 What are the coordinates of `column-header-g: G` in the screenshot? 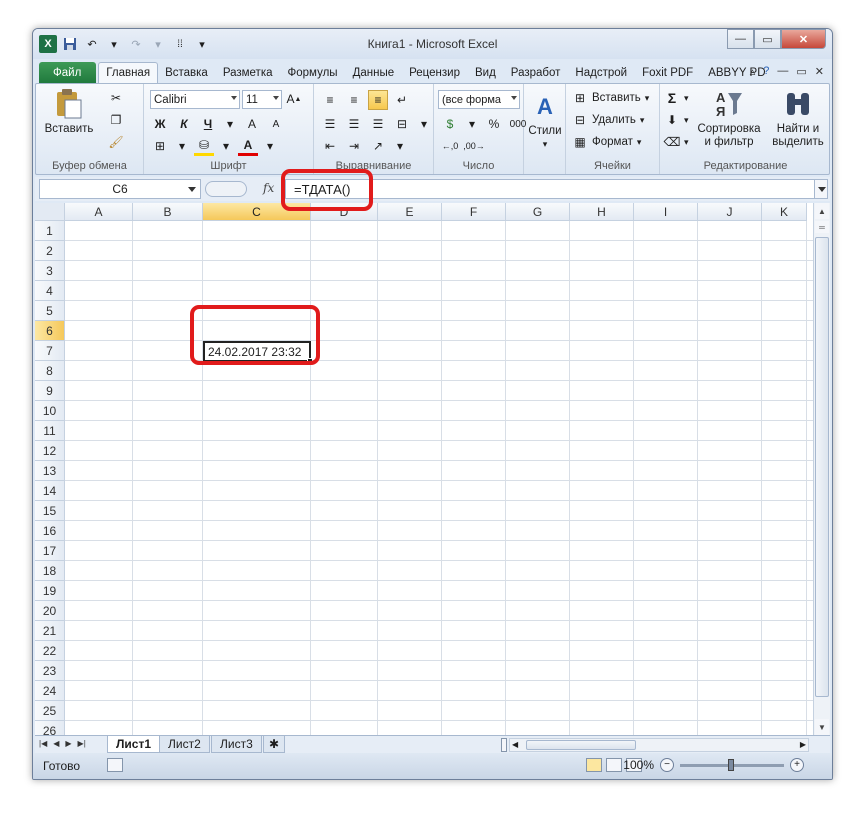 It's located at (538, 212).